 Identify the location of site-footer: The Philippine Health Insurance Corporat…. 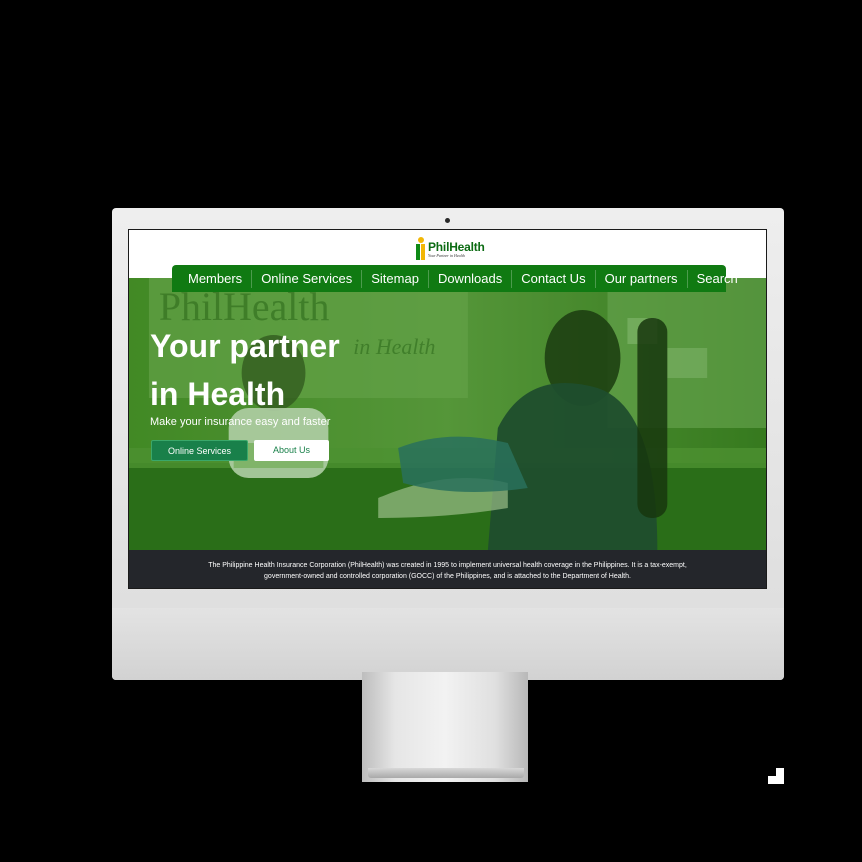
(447, 569).